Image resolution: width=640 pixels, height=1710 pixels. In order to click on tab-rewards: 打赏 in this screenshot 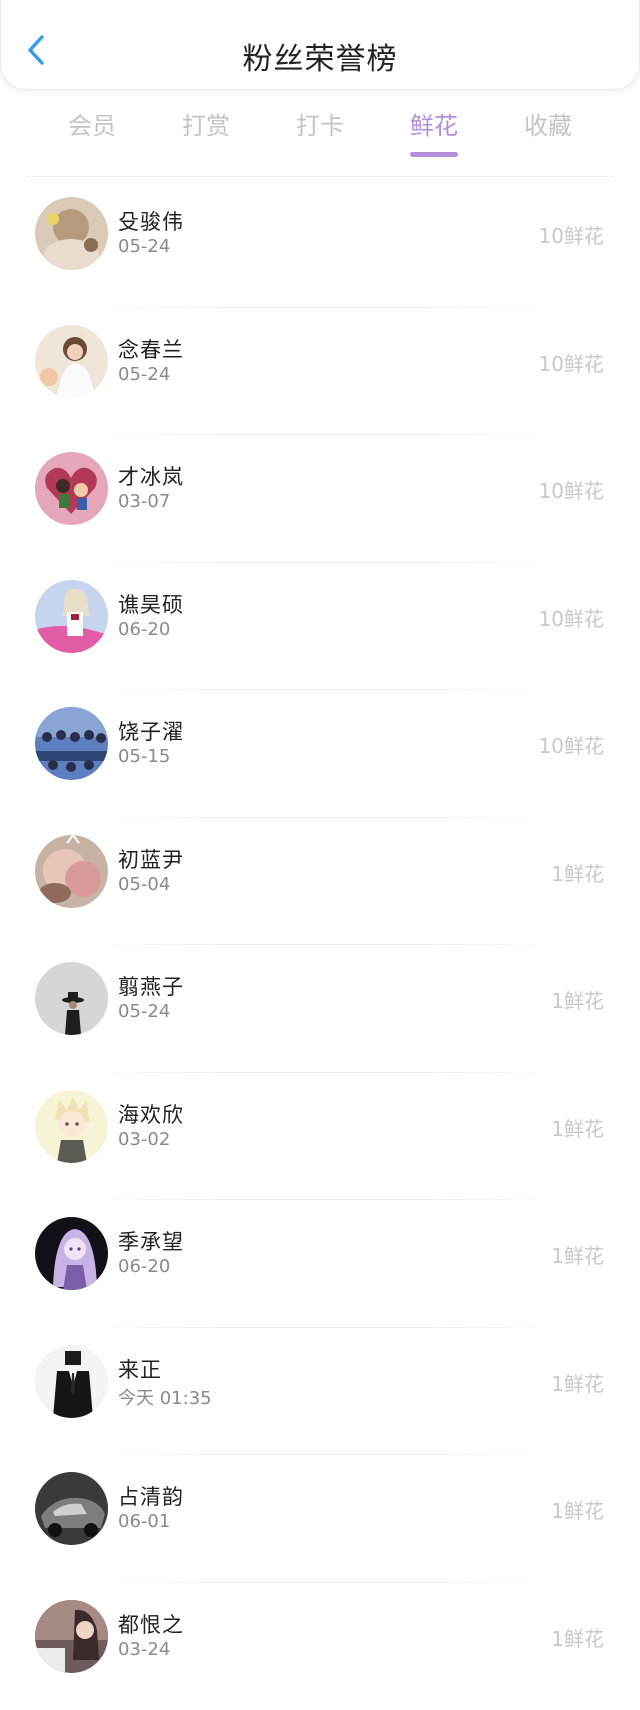, I will do `click(206, 132)`.